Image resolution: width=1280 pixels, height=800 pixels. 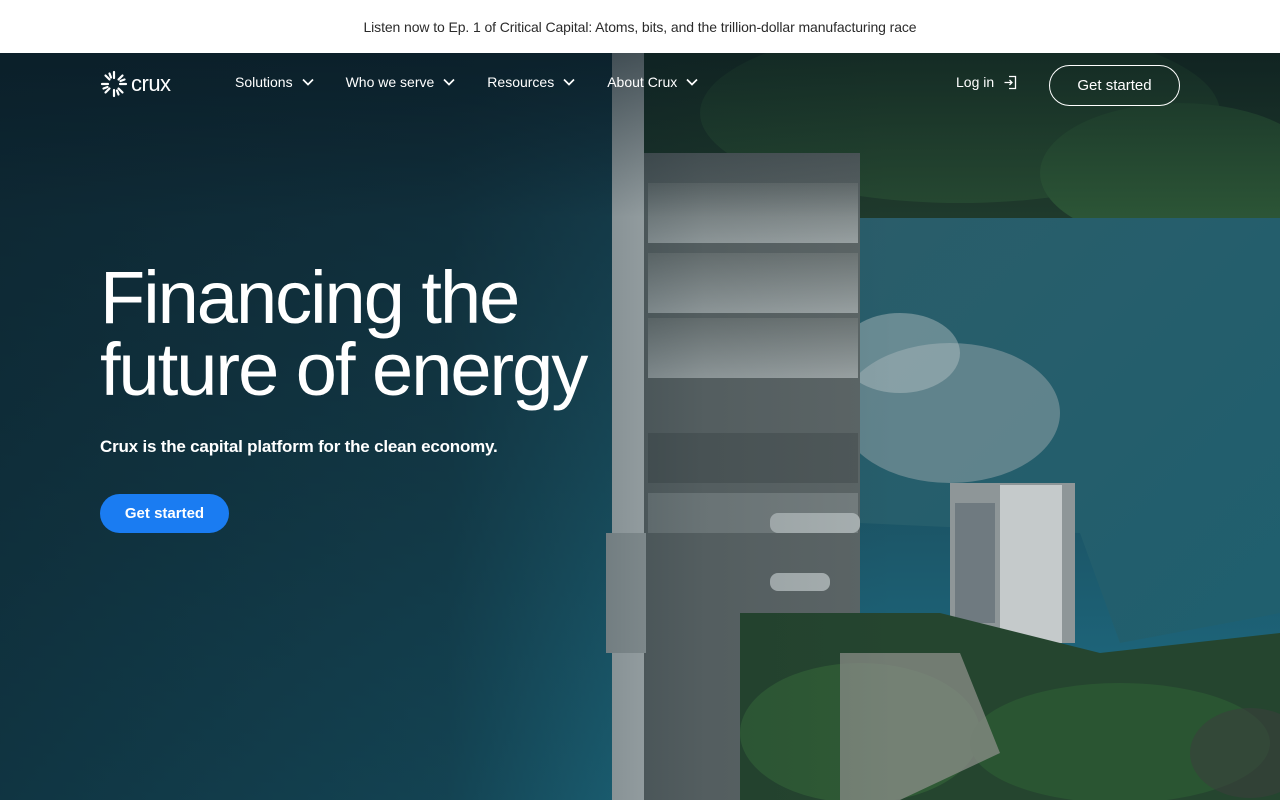 What do you see at coordinates (114, 84) in the screenshot?
I see `crux-logo-icon` at bounding box center [114, 84].